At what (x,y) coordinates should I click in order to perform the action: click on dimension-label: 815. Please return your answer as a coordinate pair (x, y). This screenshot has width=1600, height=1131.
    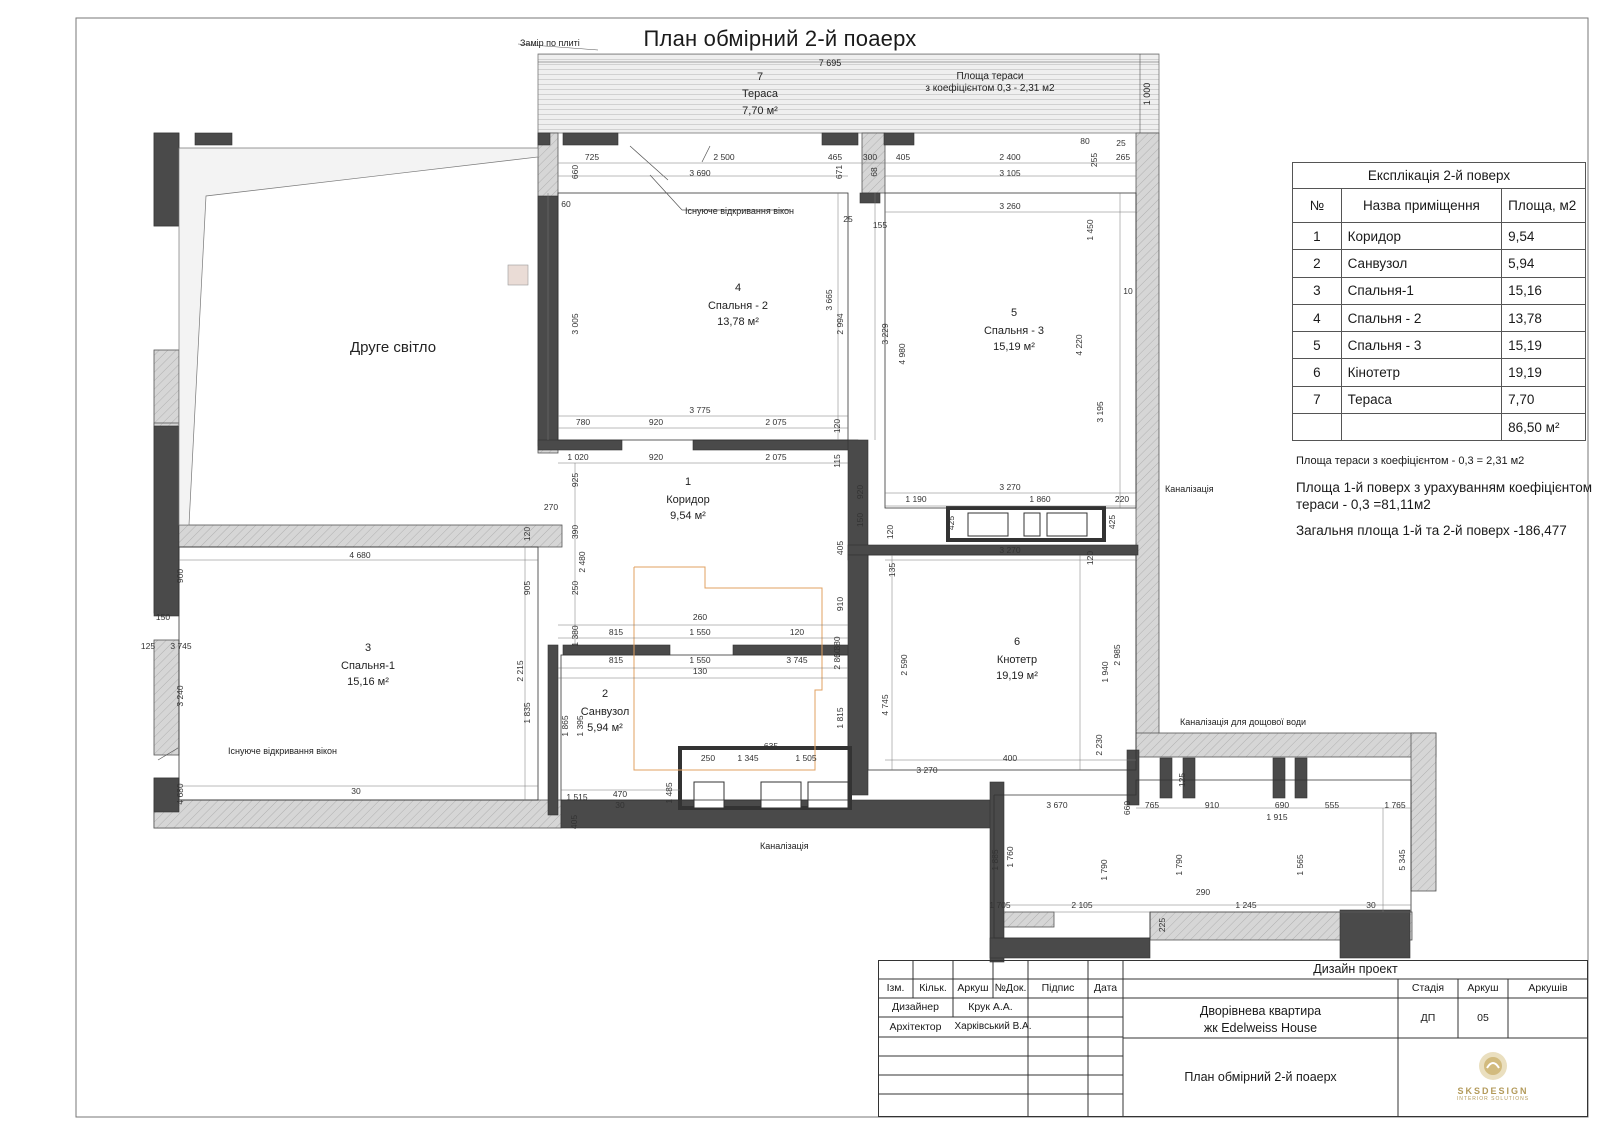
    Looking at the image, I should click on (616, 660).